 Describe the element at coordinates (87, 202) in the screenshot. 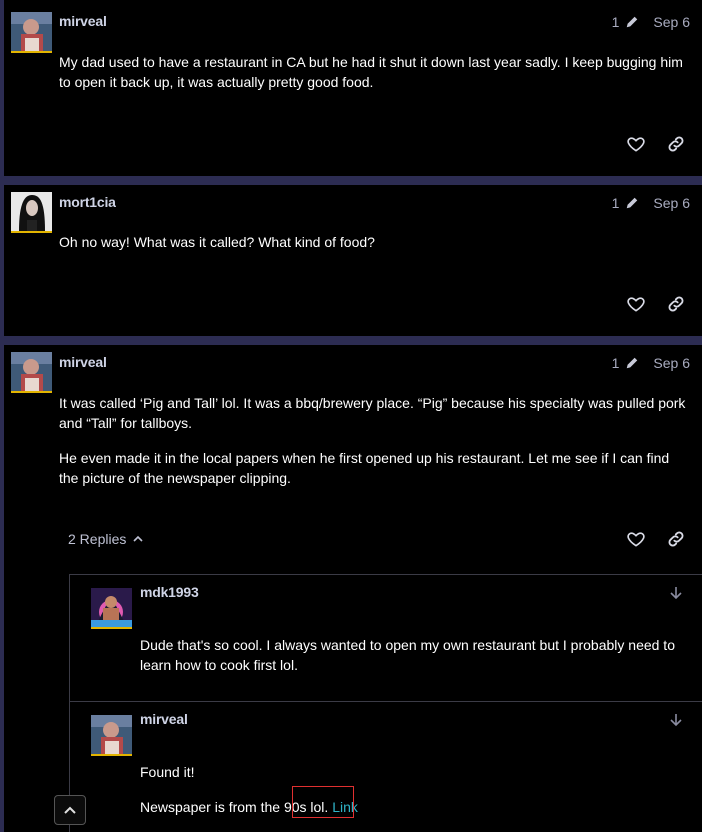

I see `username: mort1cia` at that location.